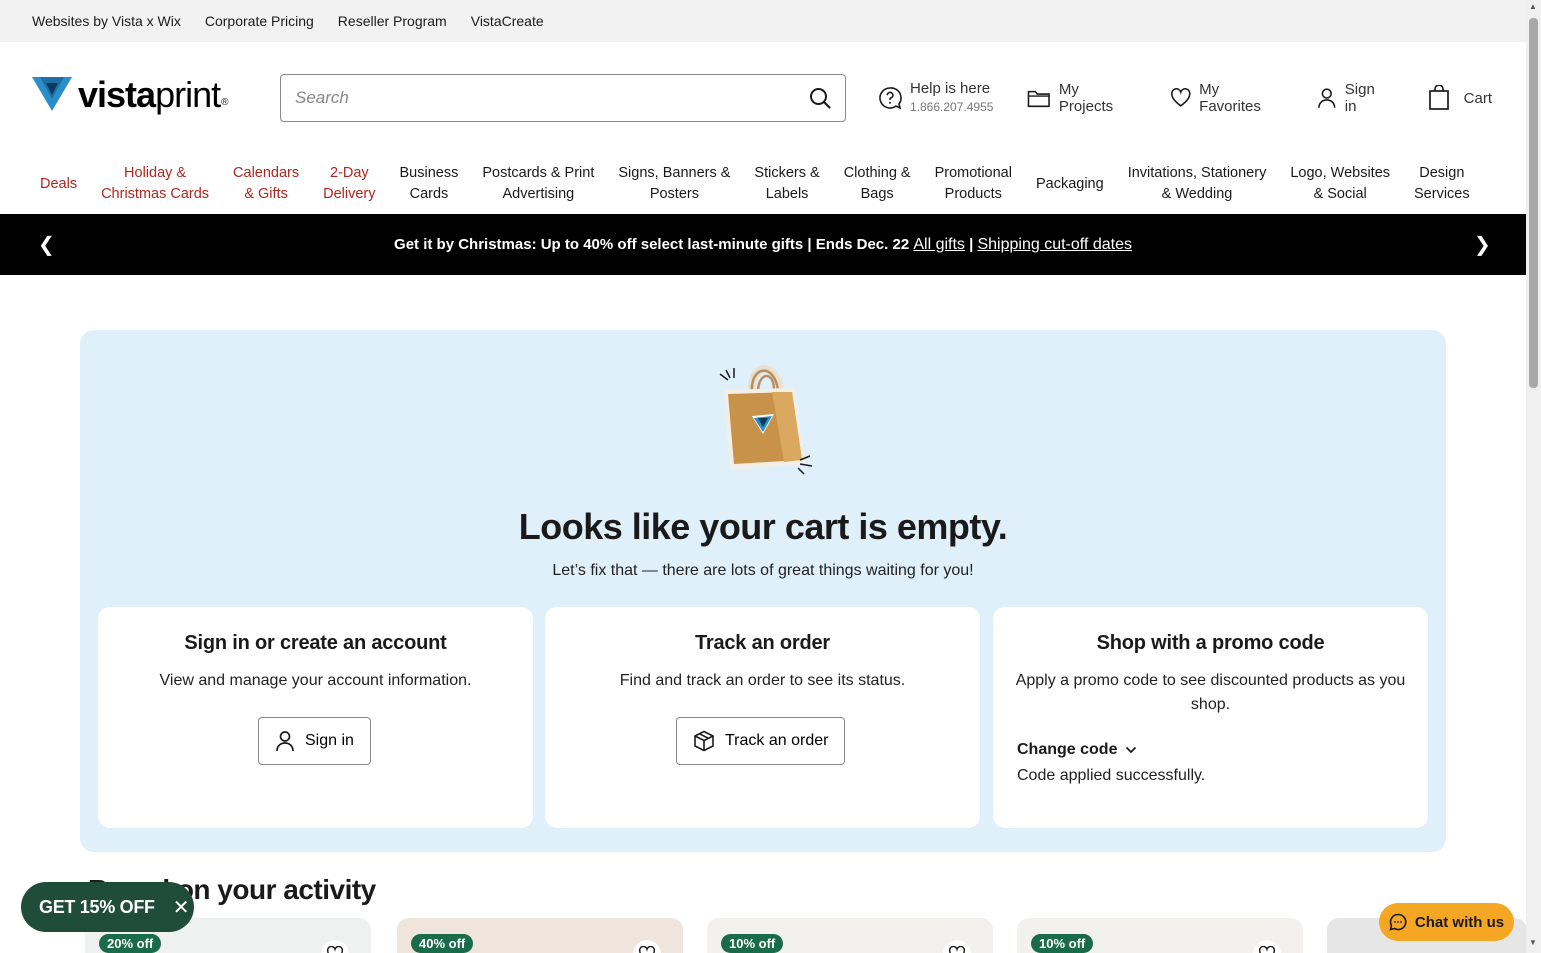 Image resolution: width=1541 pixels, height=953 pixels. What do you see at coordinates (1197, 184) in the screenshot?
I see `nav-invitations: Invitations, Stationery & Wedding` at bounding box center [1197, 184].